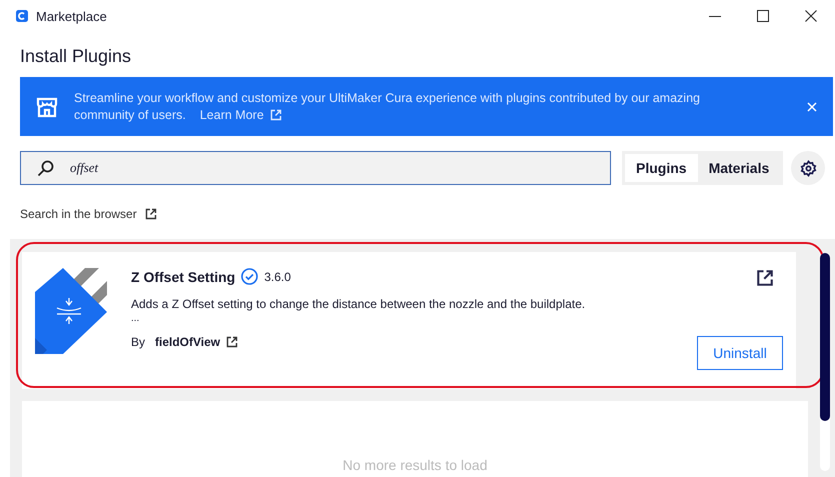 The width and height of the screenshot is (835, 477). Describe the element at coordinates (138, 342) in the screenshot. I see `author-label: By` at that location.